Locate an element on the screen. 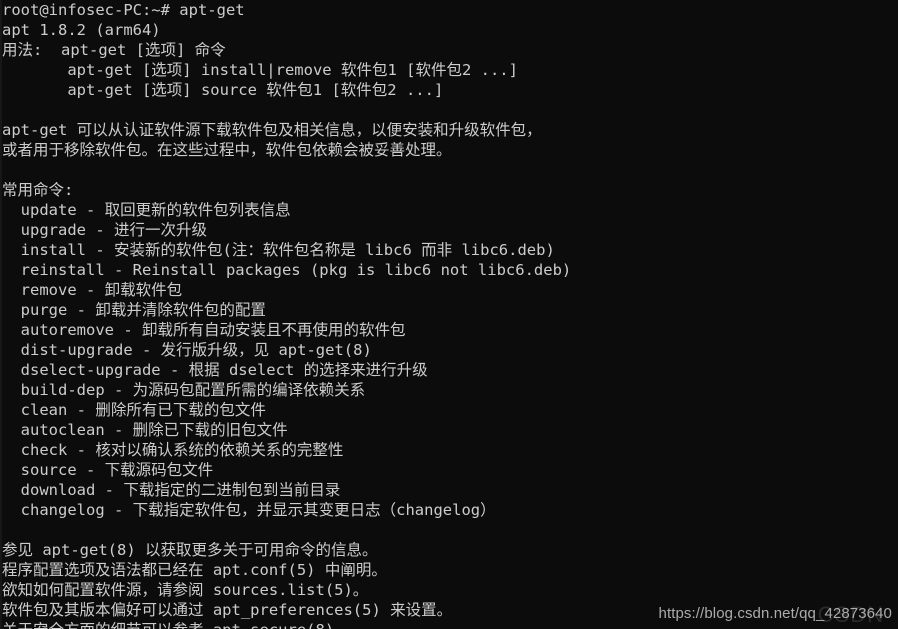 The height and width of the screenshot is (629, 898). terminal-line: 参见 apt-get(8) 以获取更多关于可用命令的信息。 is located at coordinates (190, 550).